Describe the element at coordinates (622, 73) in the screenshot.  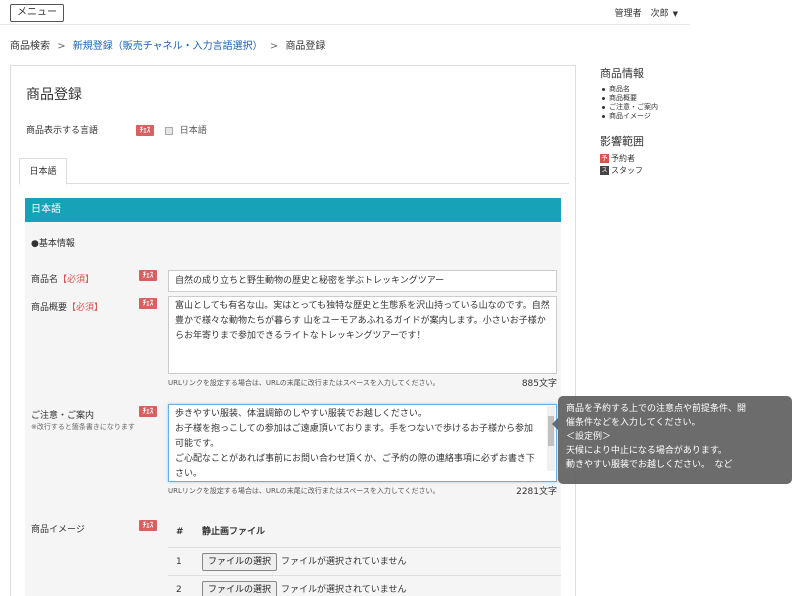
I see `product-info-title: 商品情報` at that location.